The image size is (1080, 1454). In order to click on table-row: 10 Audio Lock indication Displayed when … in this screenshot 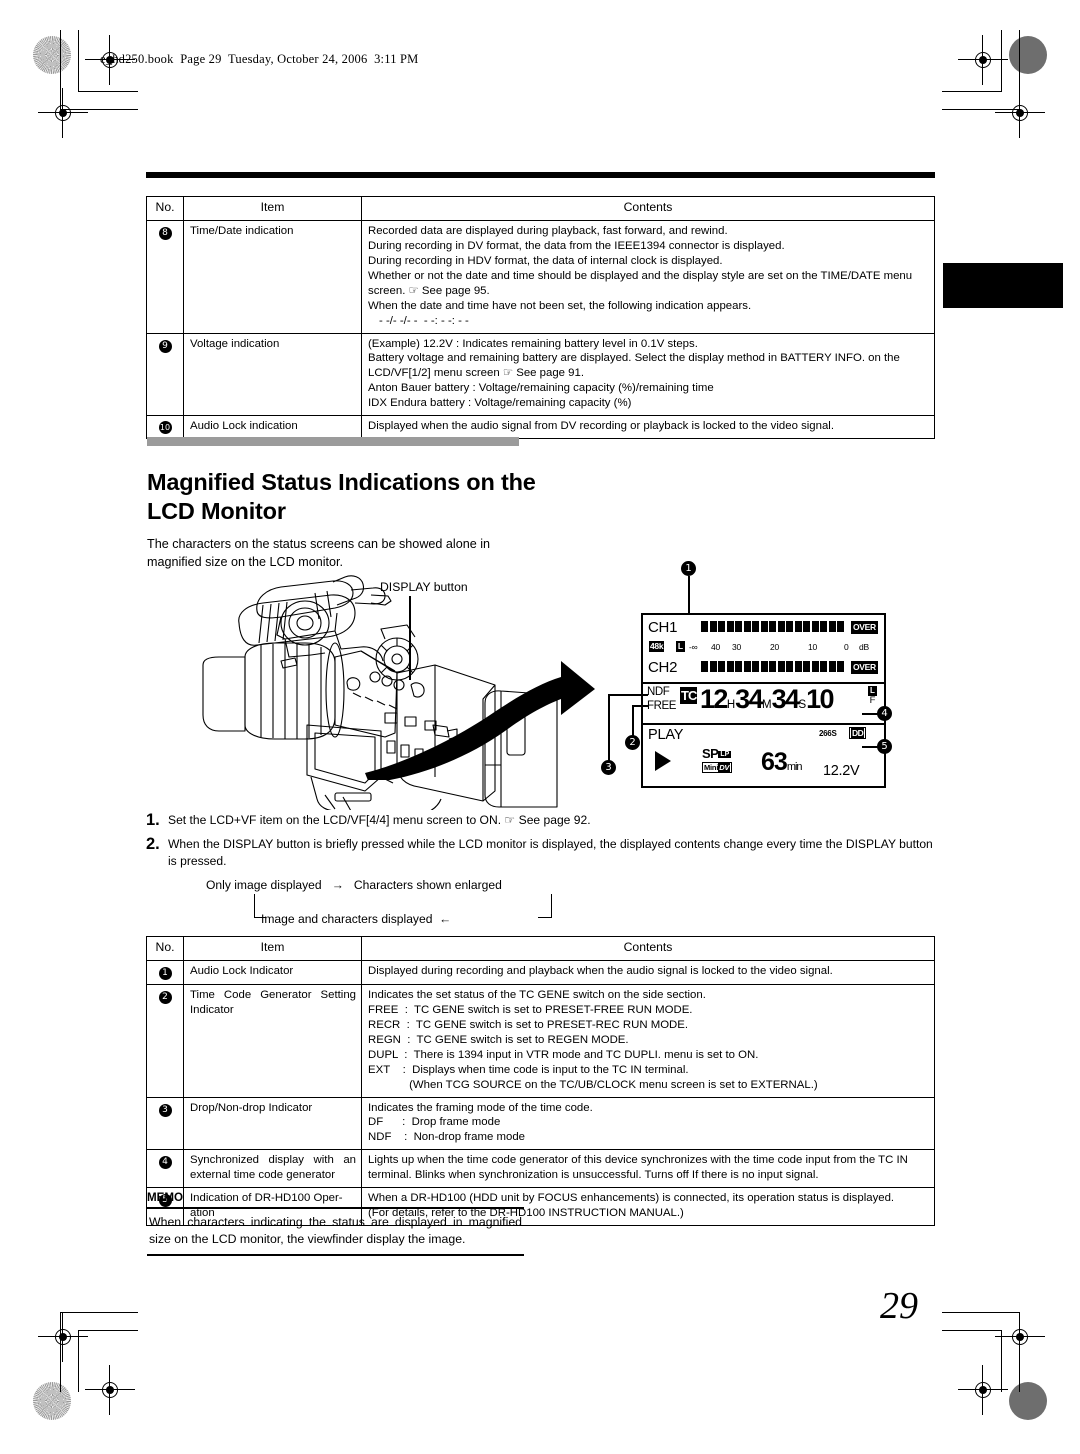, I will do `click(540, 427)`.